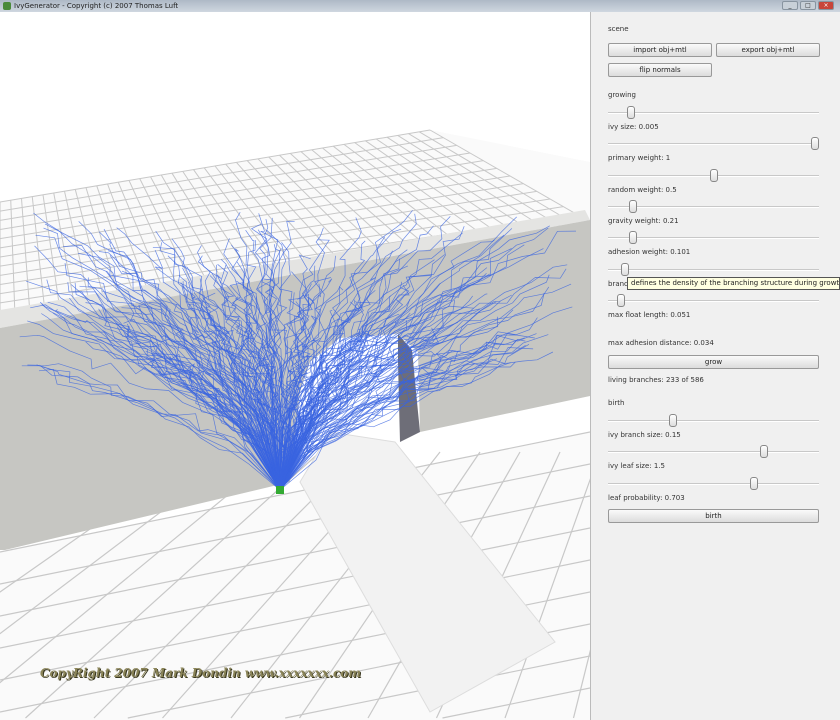 This screenshot has width=840, height=720. I want to click on maximize-button: □, so click(808, 5).